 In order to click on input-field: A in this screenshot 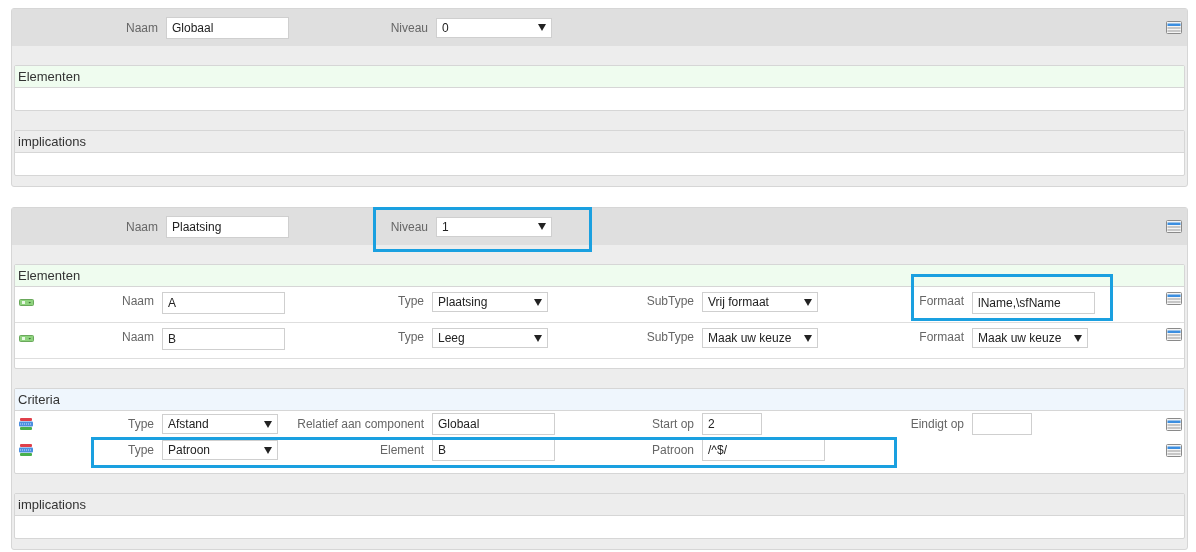, I will do `click(223, 303)`.